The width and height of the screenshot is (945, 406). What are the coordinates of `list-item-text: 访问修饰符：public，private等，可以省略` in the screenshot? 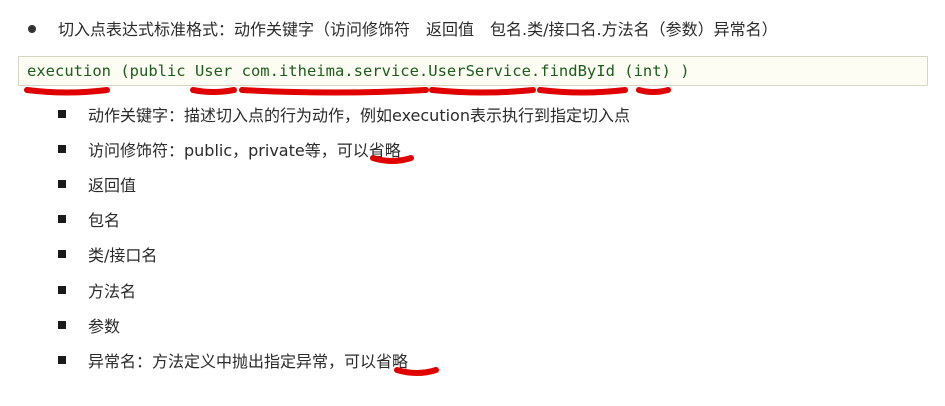 It's located at (244, 150).